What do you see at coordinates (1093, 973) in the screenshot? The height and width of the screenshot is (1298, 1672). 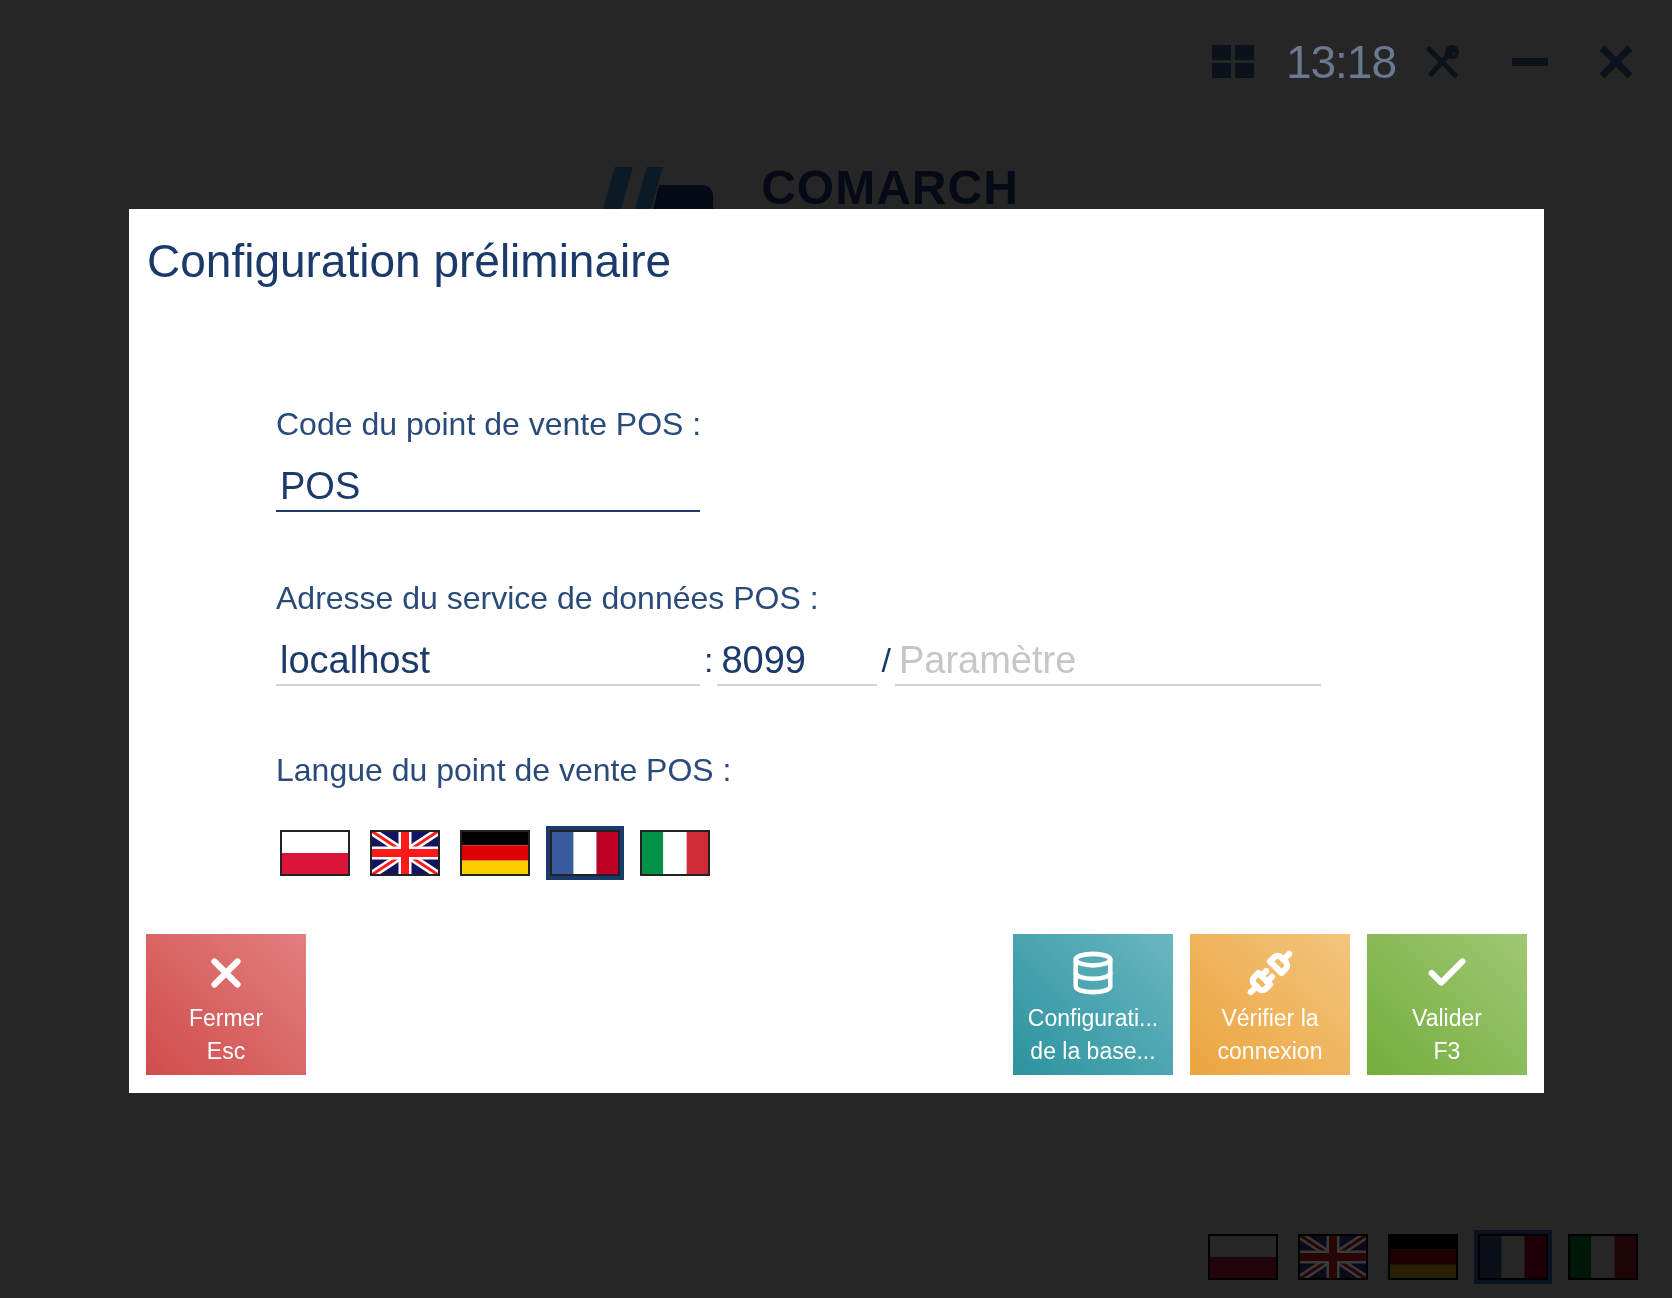 I see `database-icon` at bounding box center [1093, 973].